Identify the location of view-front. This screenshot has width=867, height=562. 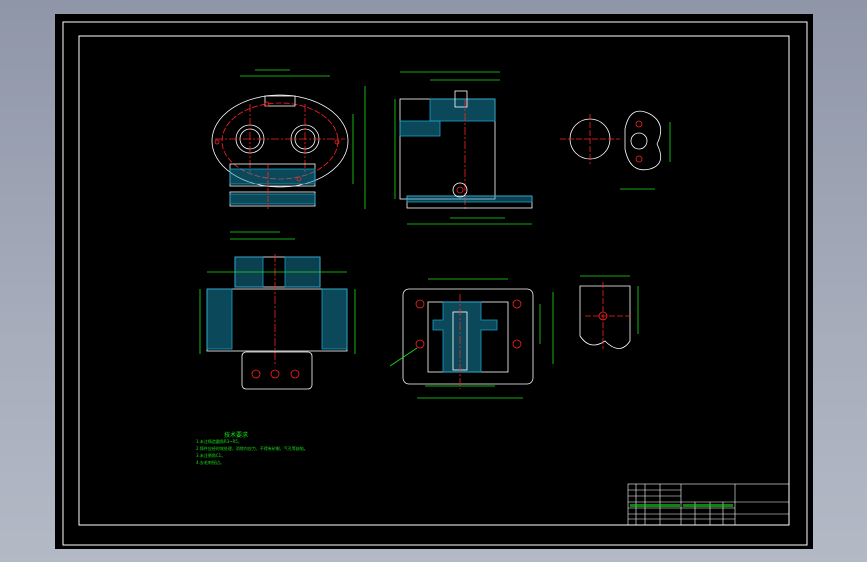
(288, 154).